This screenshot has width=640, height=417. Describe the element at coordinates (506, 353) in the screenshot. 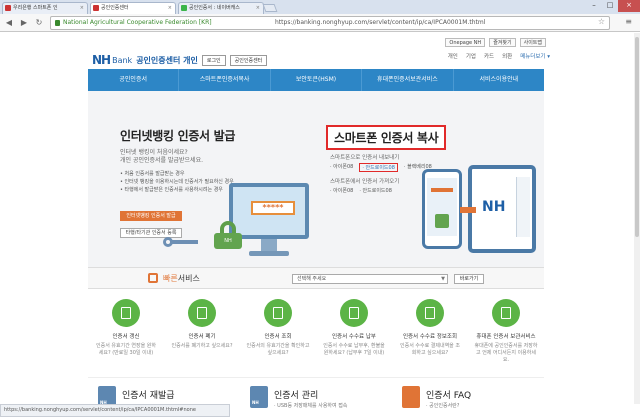

I see `service-desc: 휴대폰에 공인인증서를 저장하고 언제 어디서든지 이용하세요.` at that location.